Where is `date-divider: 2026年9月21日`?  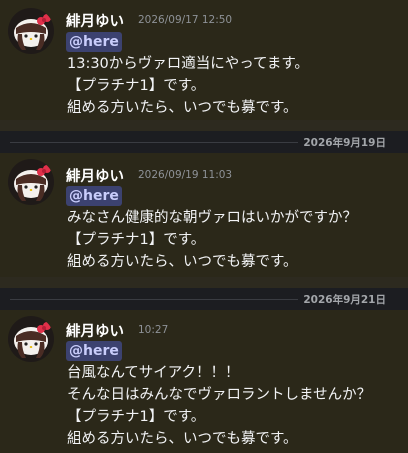
date-divider: 2026年9月21日 is located at coordinates (204, 299).